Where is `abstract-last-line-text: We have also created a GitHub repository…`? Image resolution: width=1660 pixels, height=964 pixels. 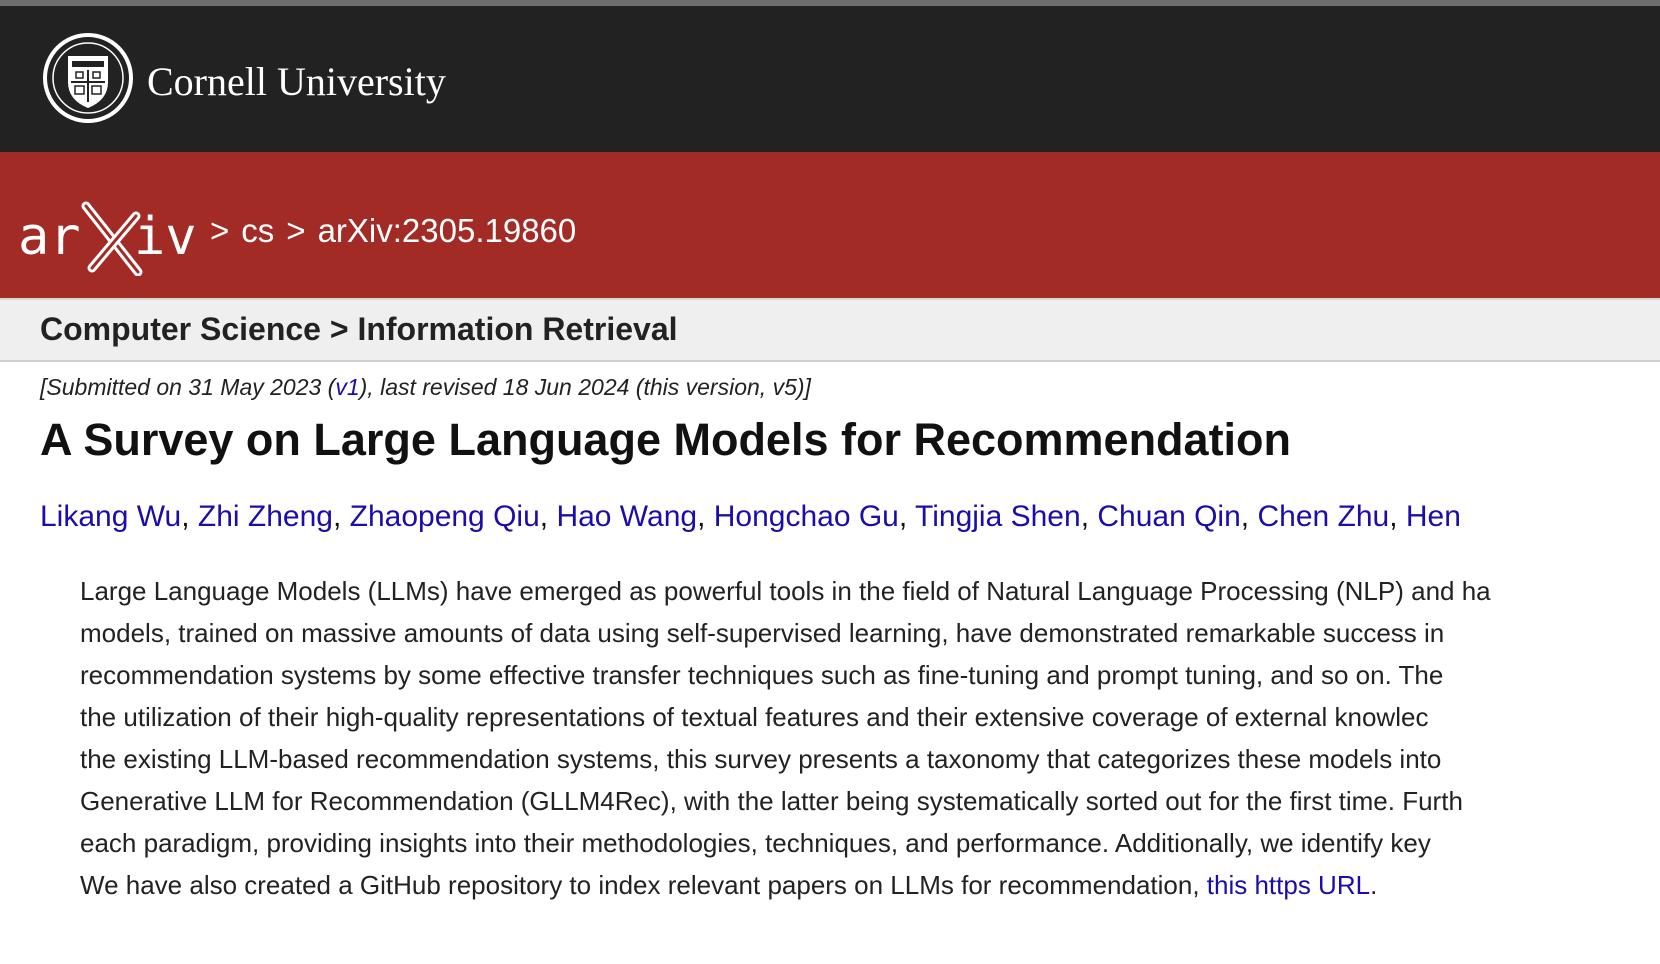
abstract-last-line-text: We have also created a GitHub repository… is located at coordinates (643, 885).